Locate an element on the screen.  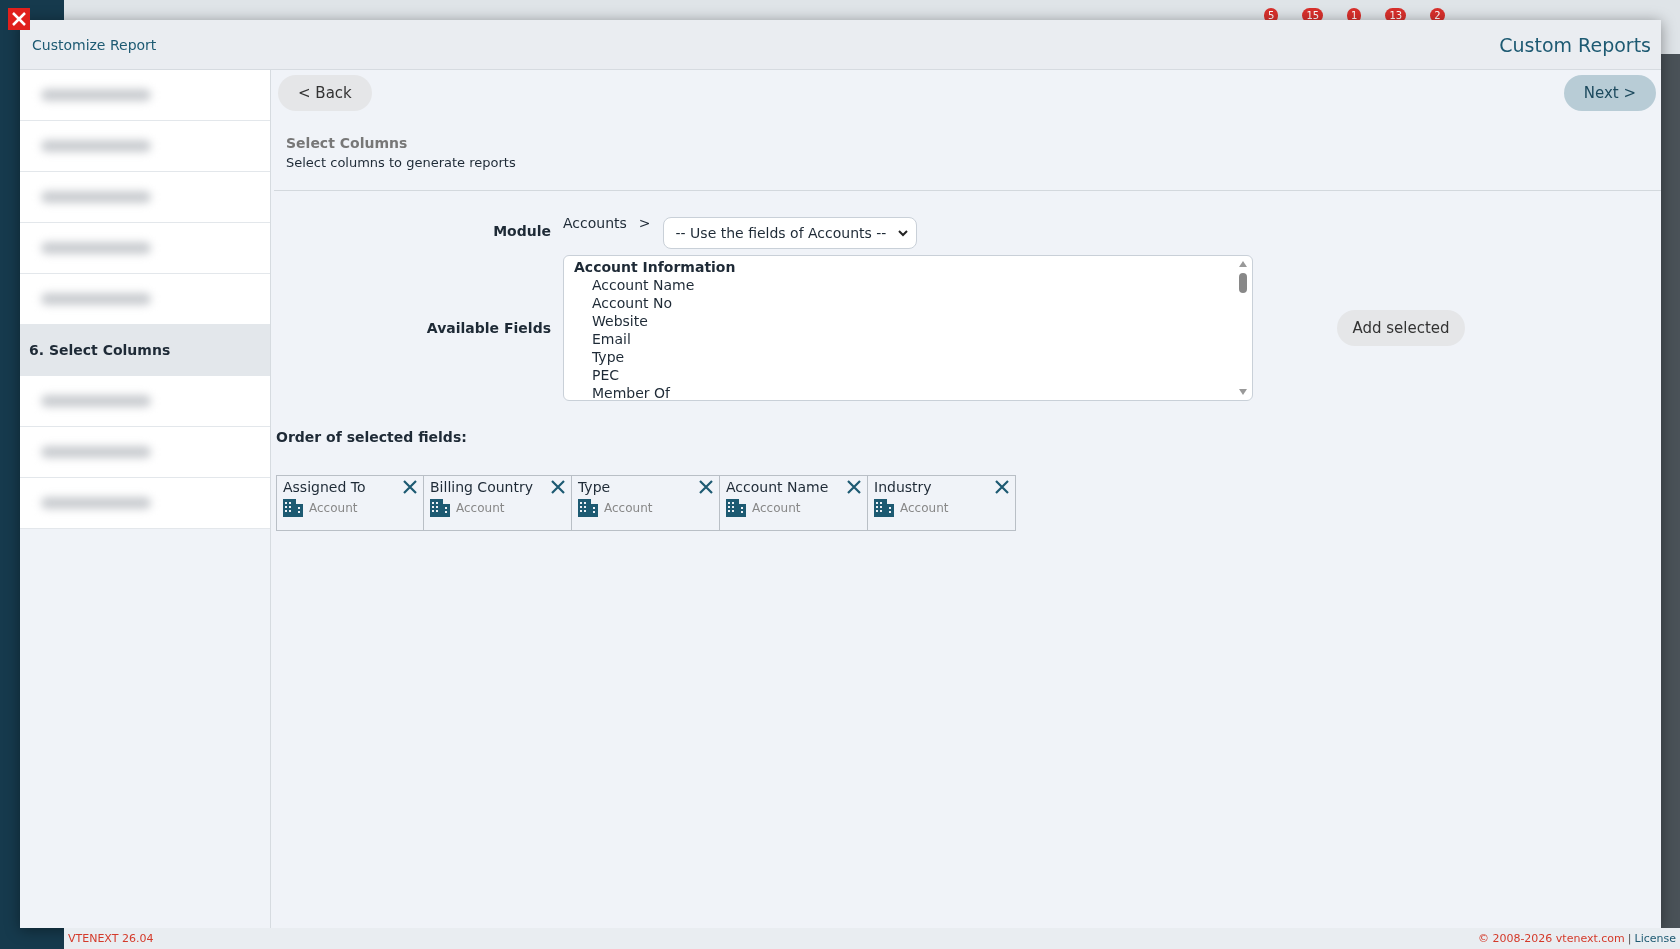
selected-field-chip: Assigned To Account is located at coordinates (350, 503).